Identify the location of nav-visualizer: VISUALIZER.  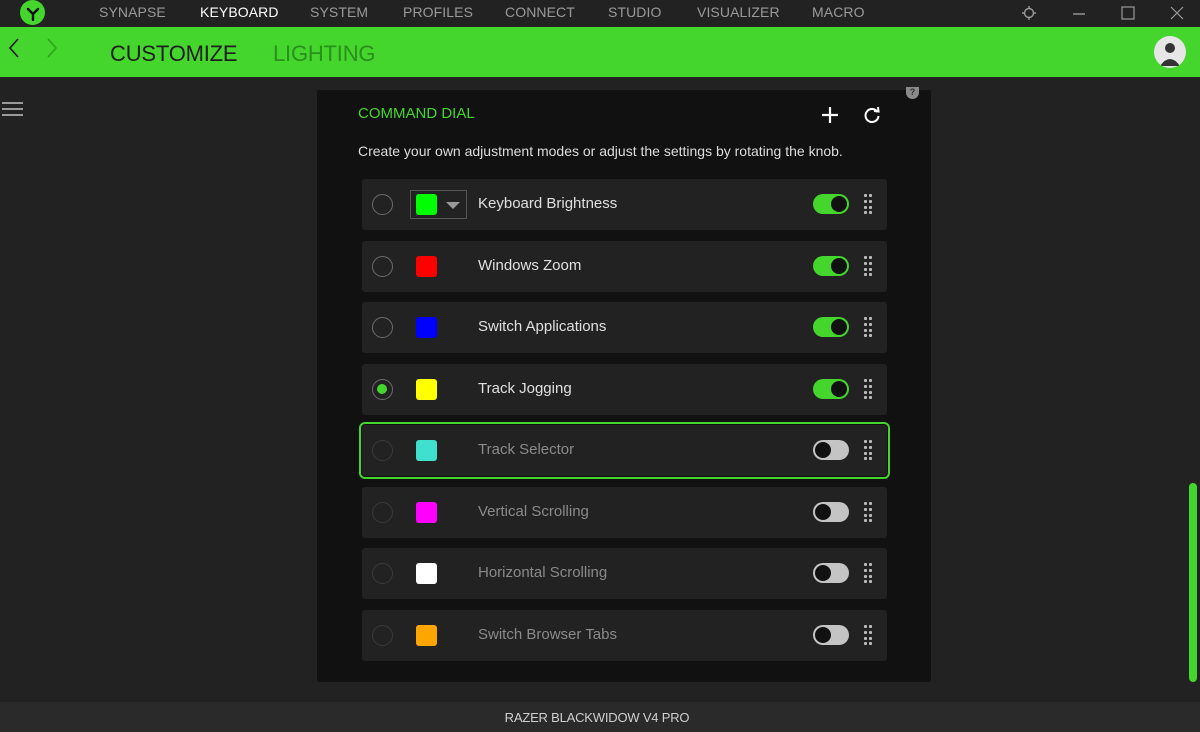
(738, 12).